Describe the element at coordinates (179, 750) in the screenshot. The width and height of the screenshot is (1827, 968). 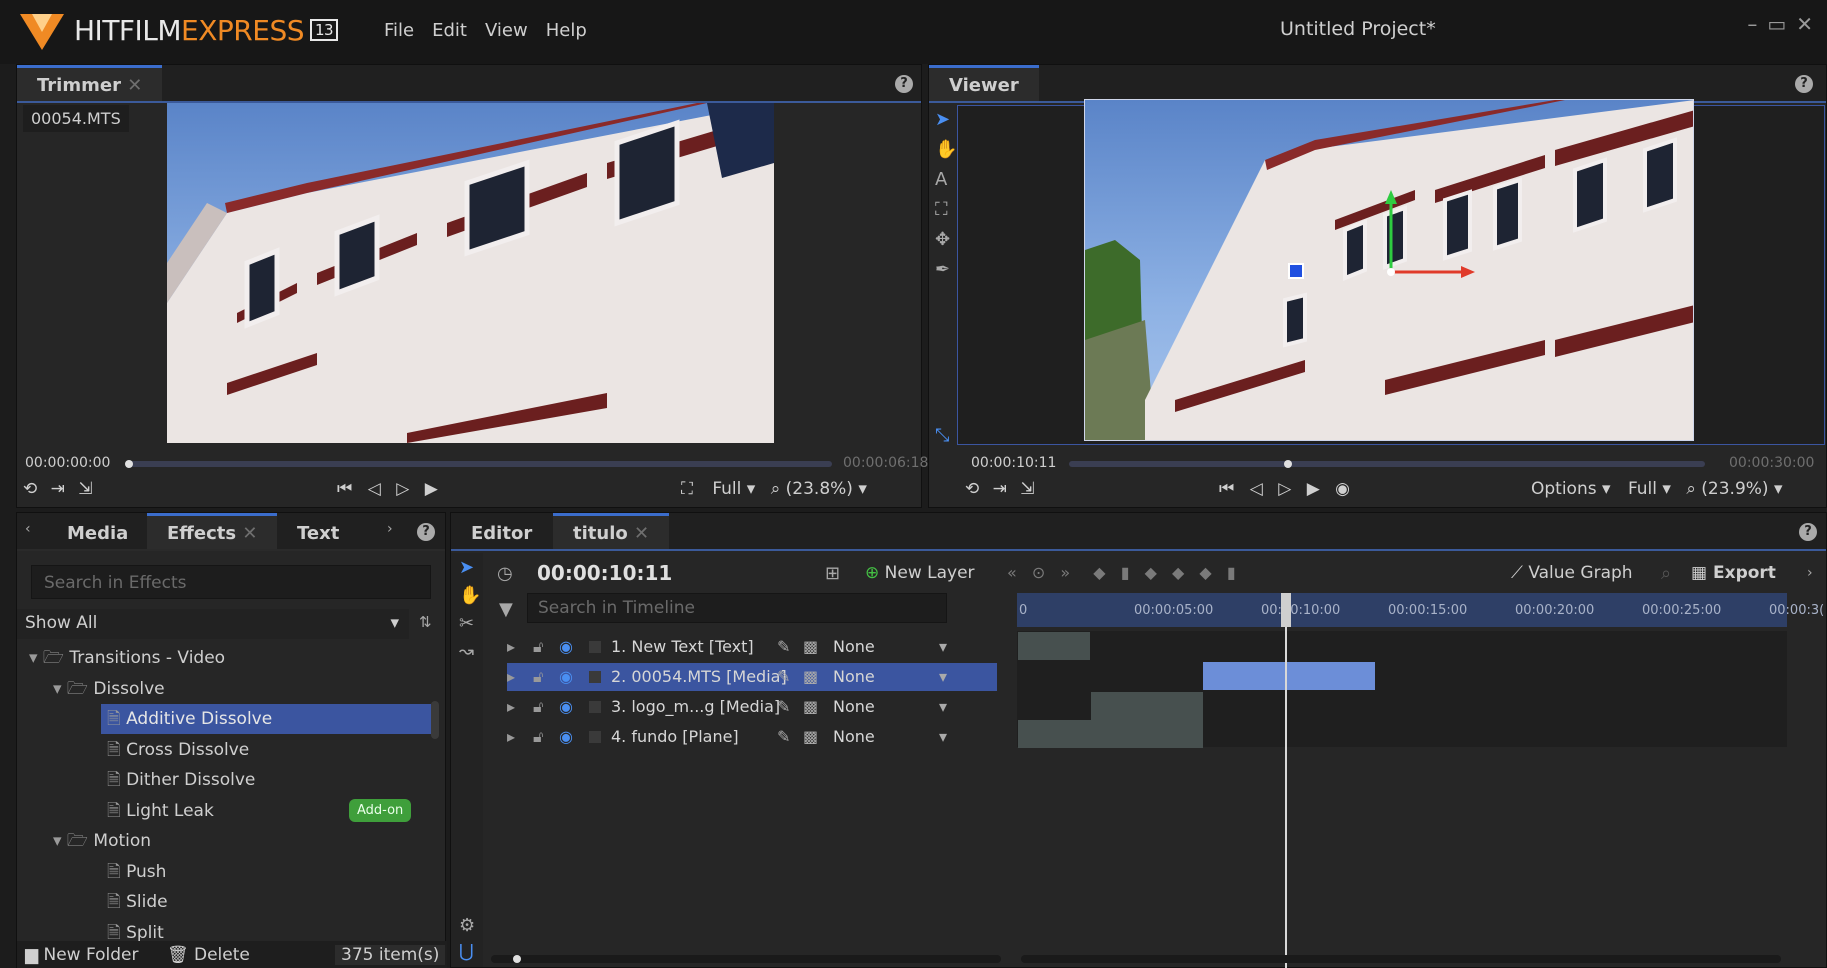
I see `tree-item: 🗎 Cross Dissolve` at that location.